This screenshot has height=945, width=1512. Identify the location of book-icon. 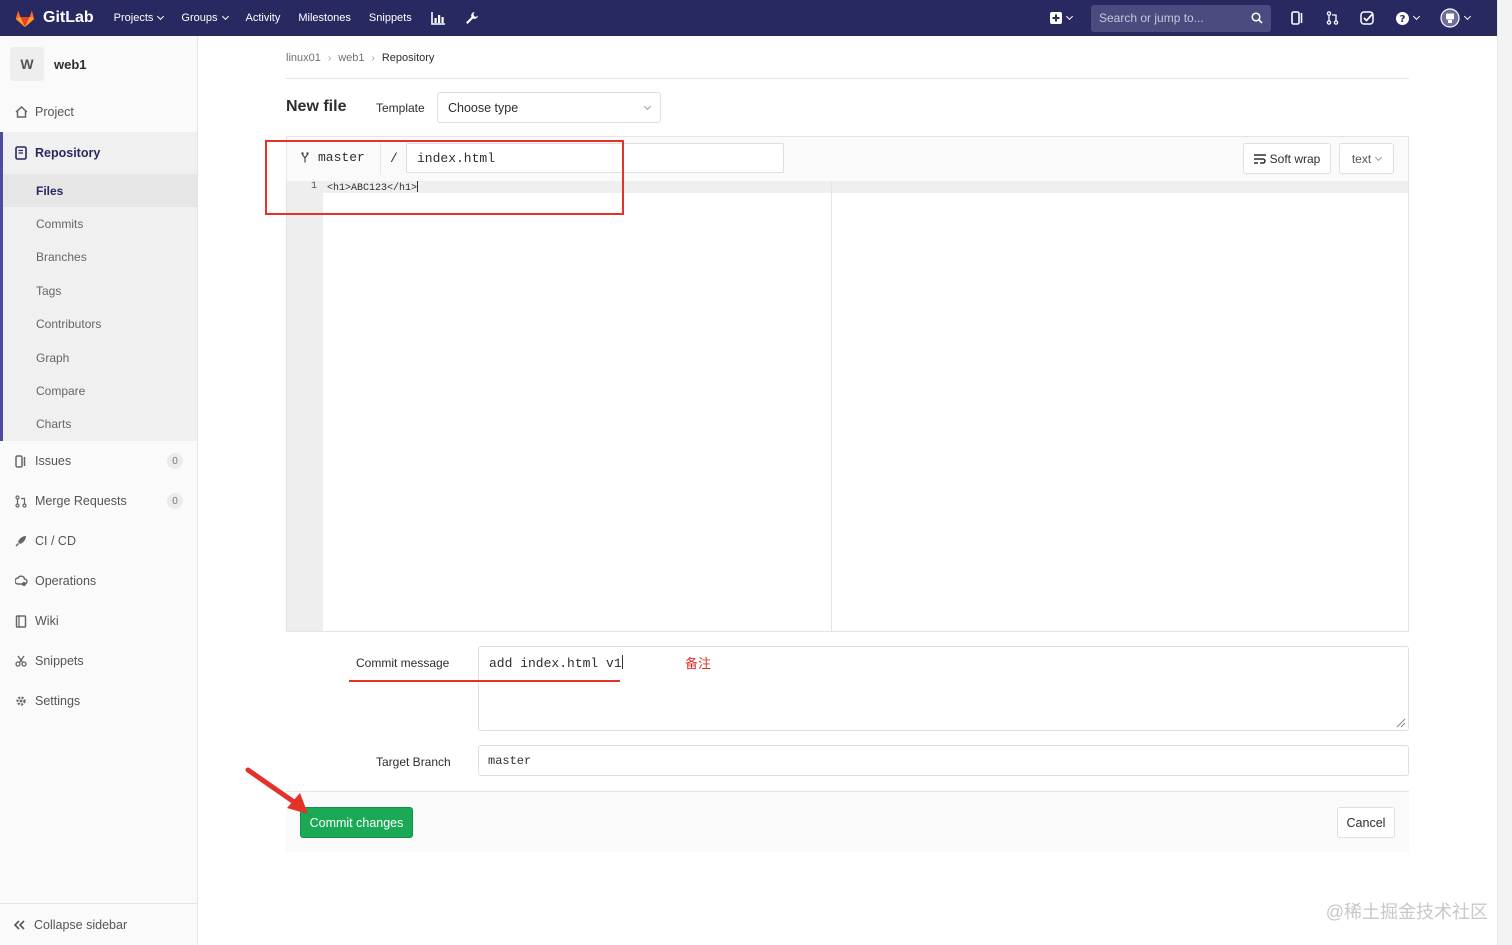
(21, 621).